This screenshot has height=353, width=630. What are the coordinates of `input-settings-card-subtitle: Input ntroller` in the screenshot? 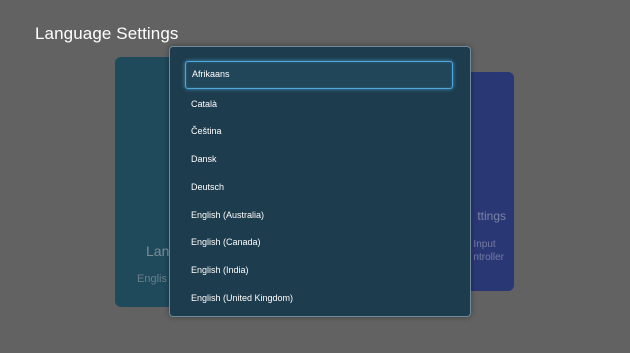 It's located at (488, 251).